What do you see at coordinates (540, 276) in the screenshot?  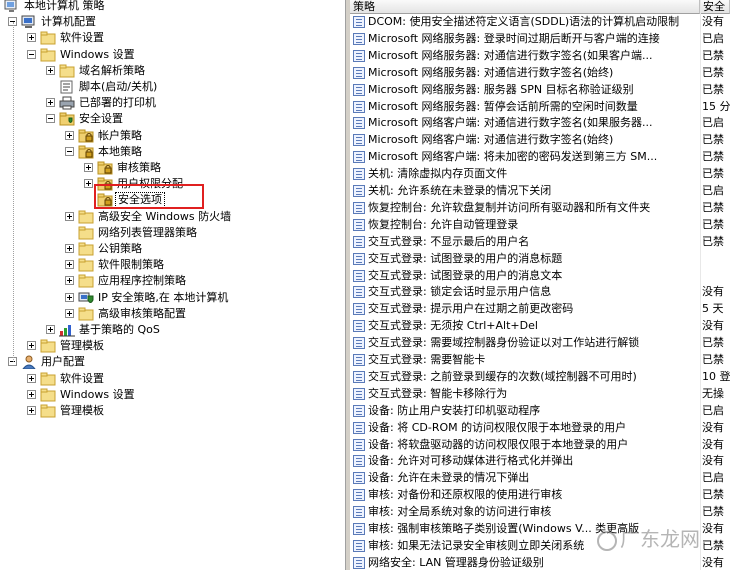 I see `policy-row: 交互式登录: 试图登录的用户的消息文本` at bounding box center [540, 276].